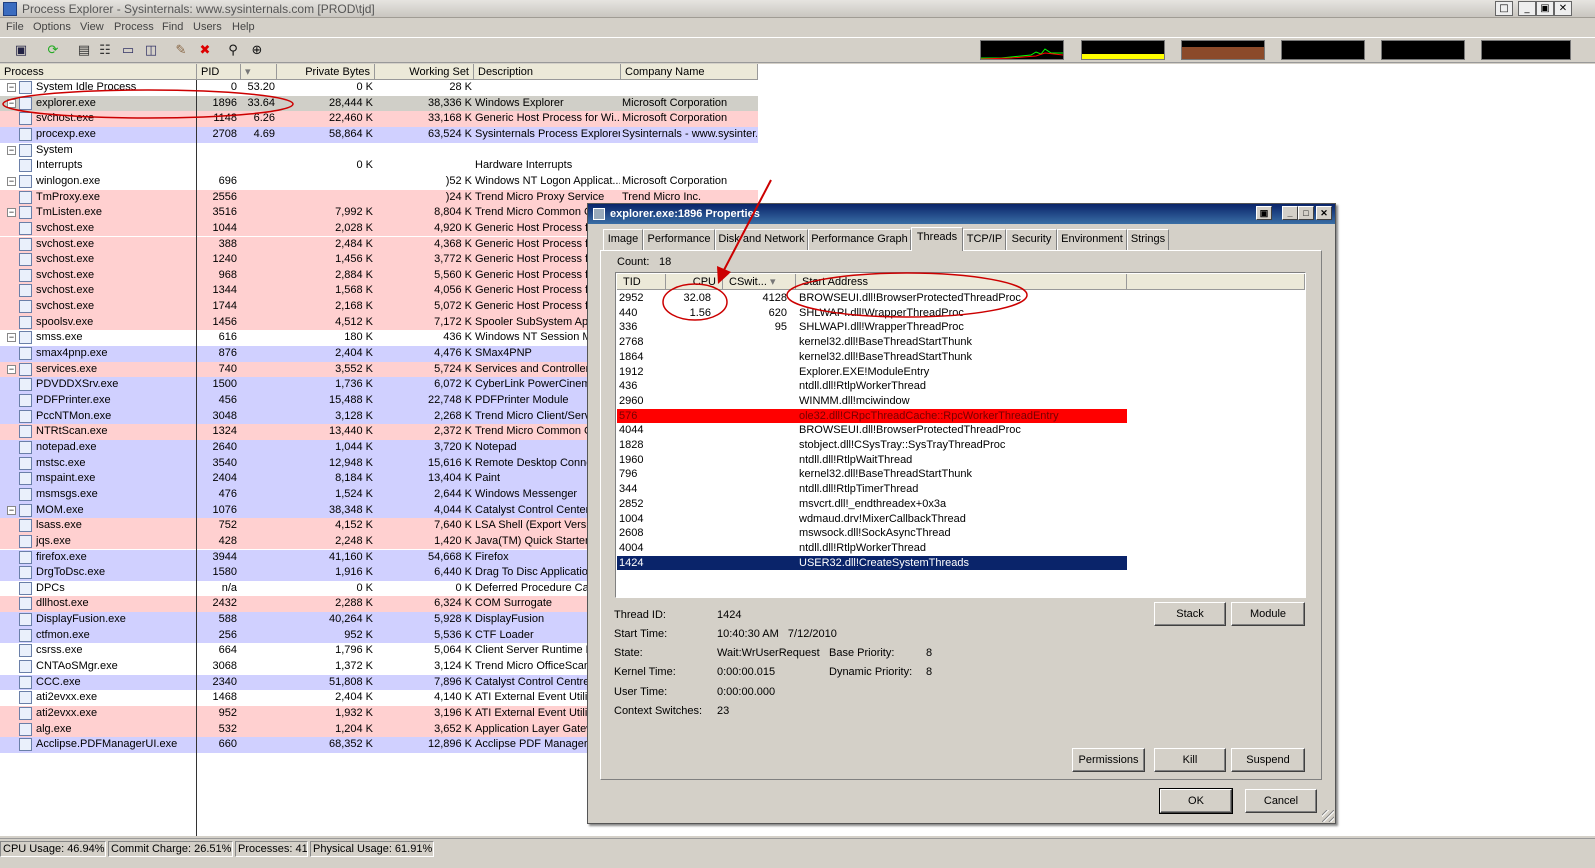 This screenshot has width=1595, height=868. I want to click on thread-row: 1864 kernel32.dll!BaseThreadStartThunk, so click(872, 357).